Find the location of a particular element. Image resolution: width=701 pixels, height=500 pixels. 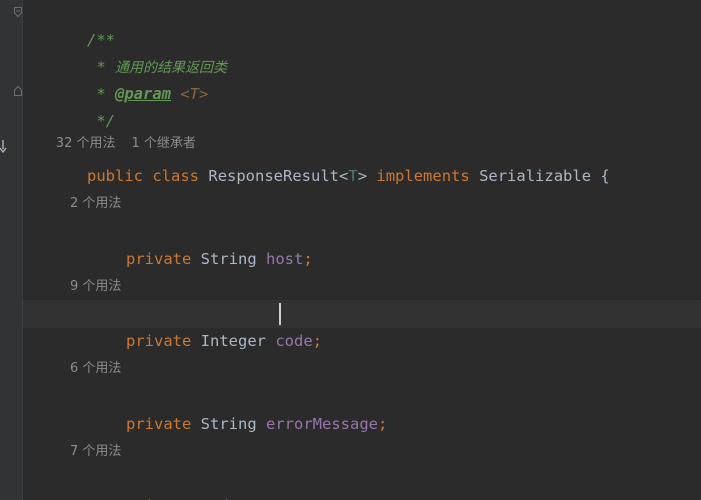

field-declaration-errorMessage: private String errorMessage; is located at coordinates (228, 408).